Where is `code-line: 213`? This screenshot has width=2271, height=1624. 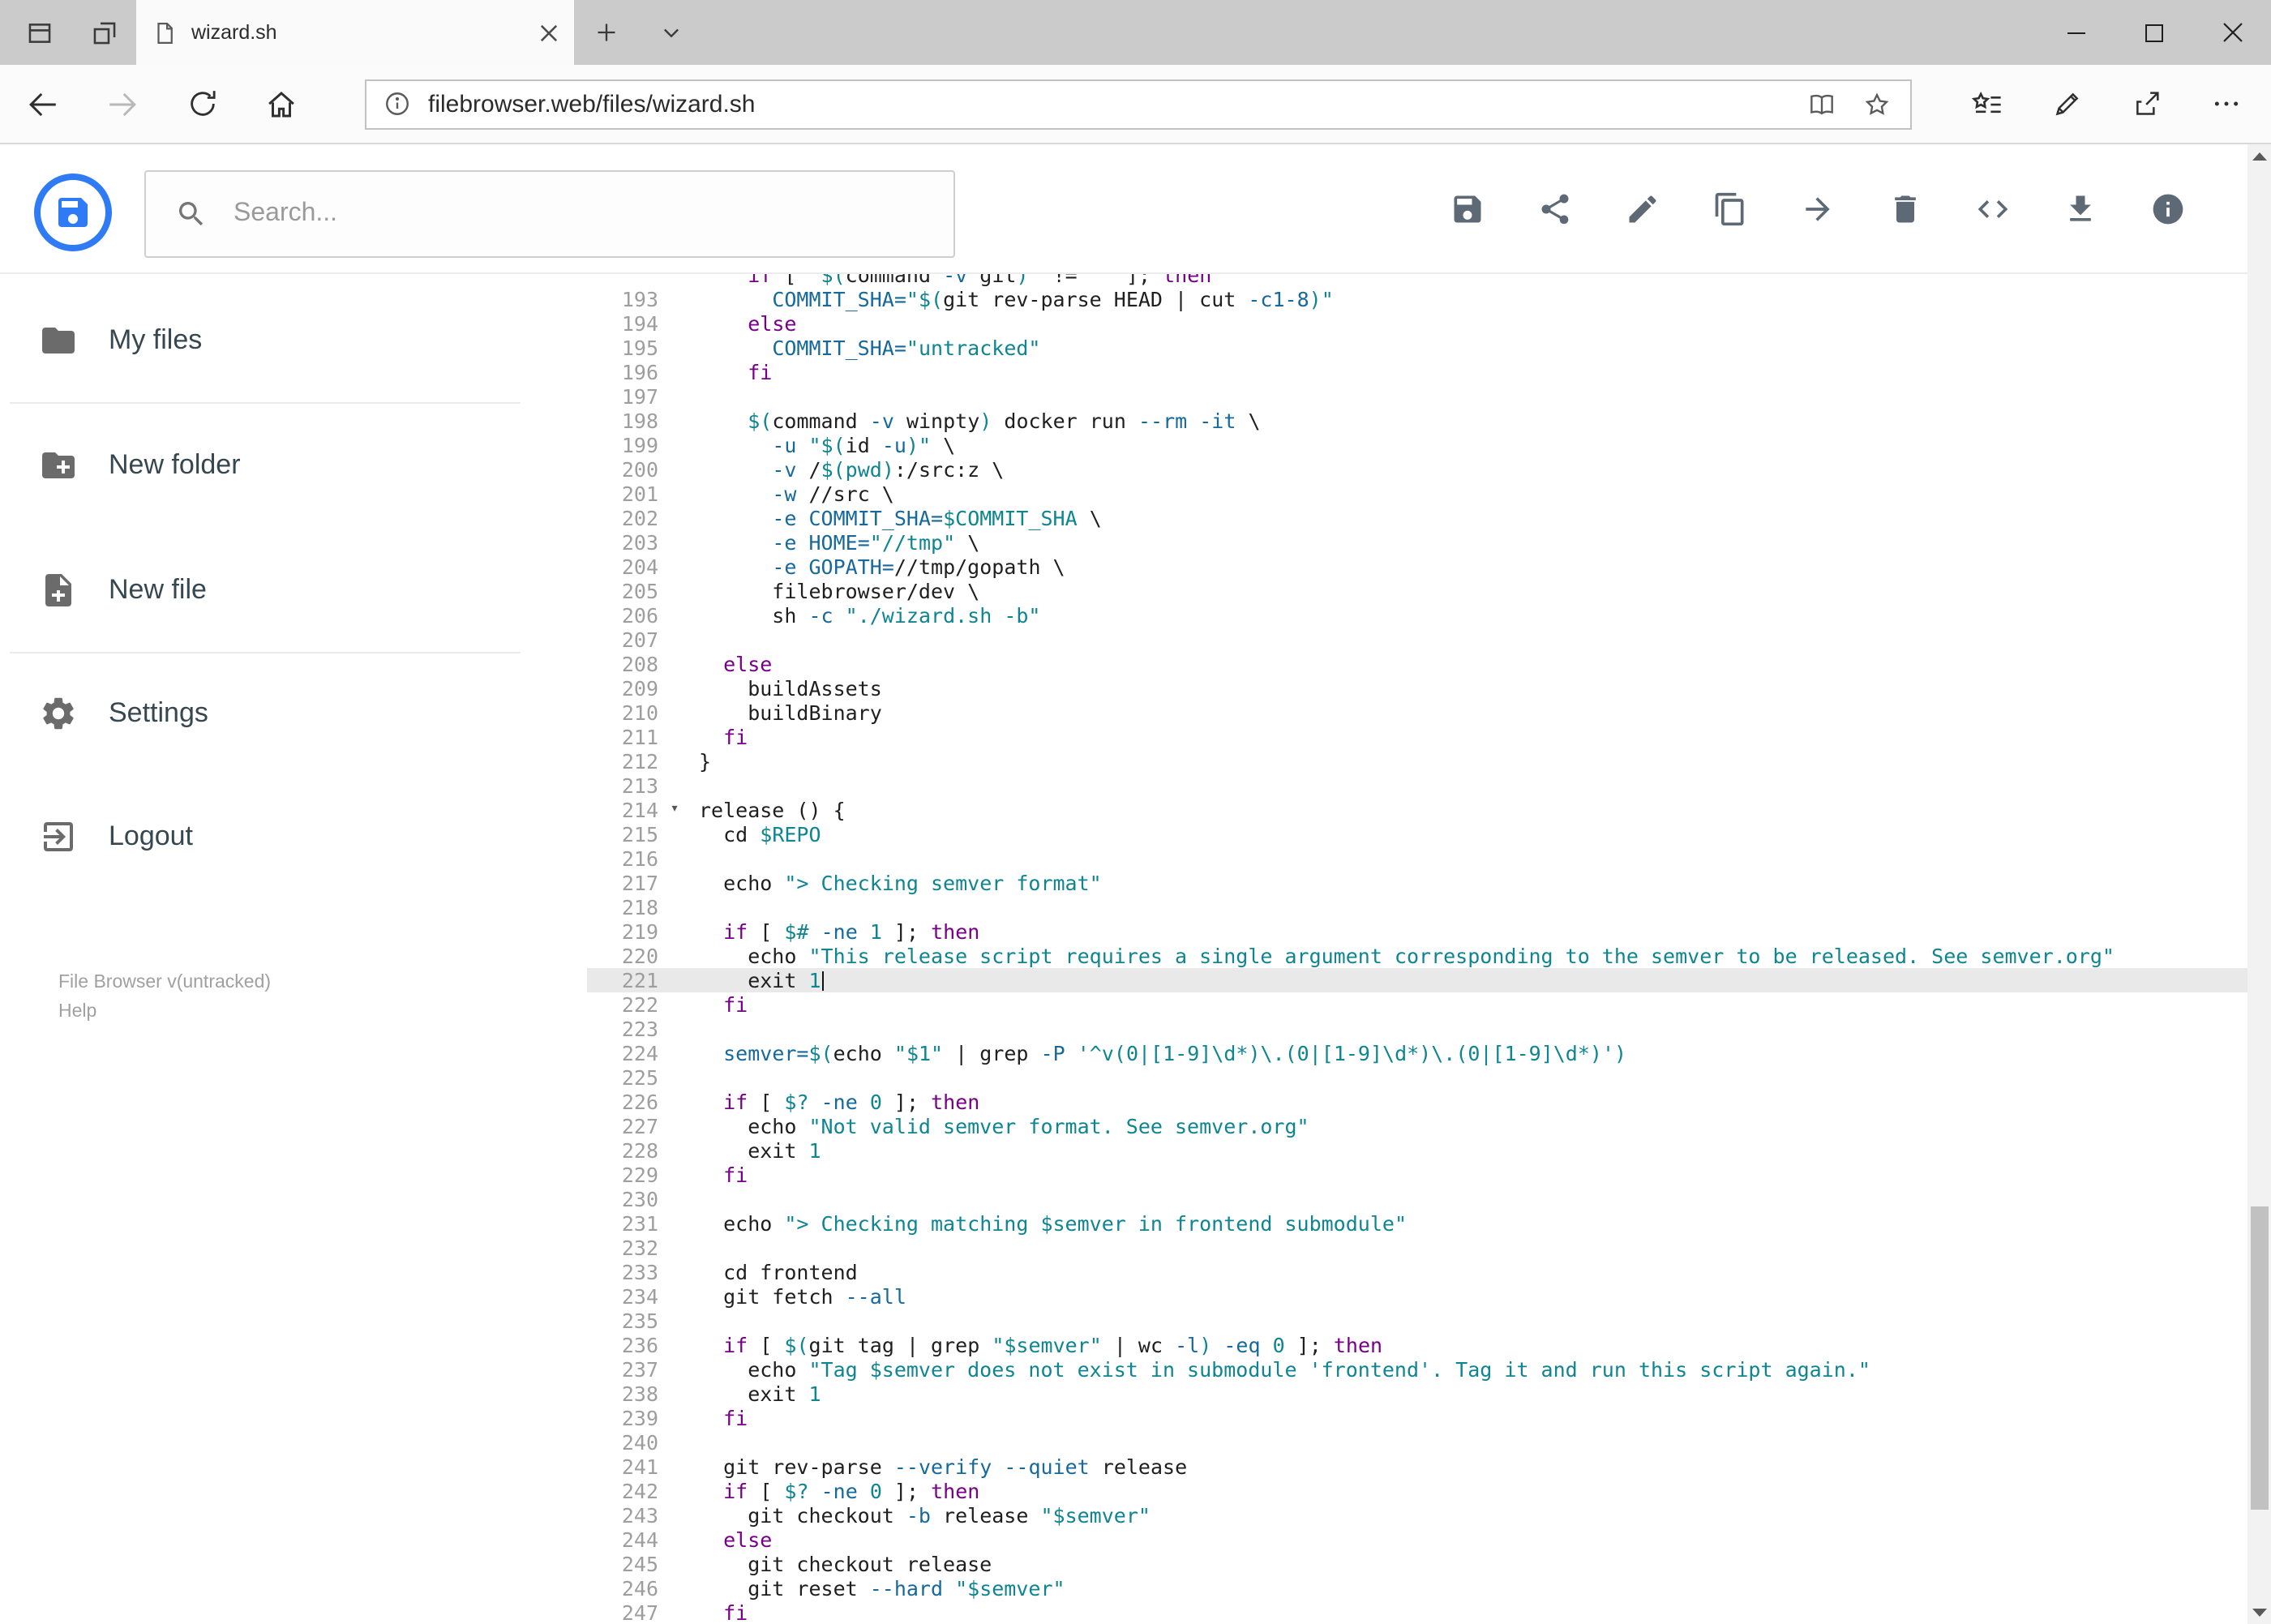
code-line: 213 is located at coordinates (1417, 786).